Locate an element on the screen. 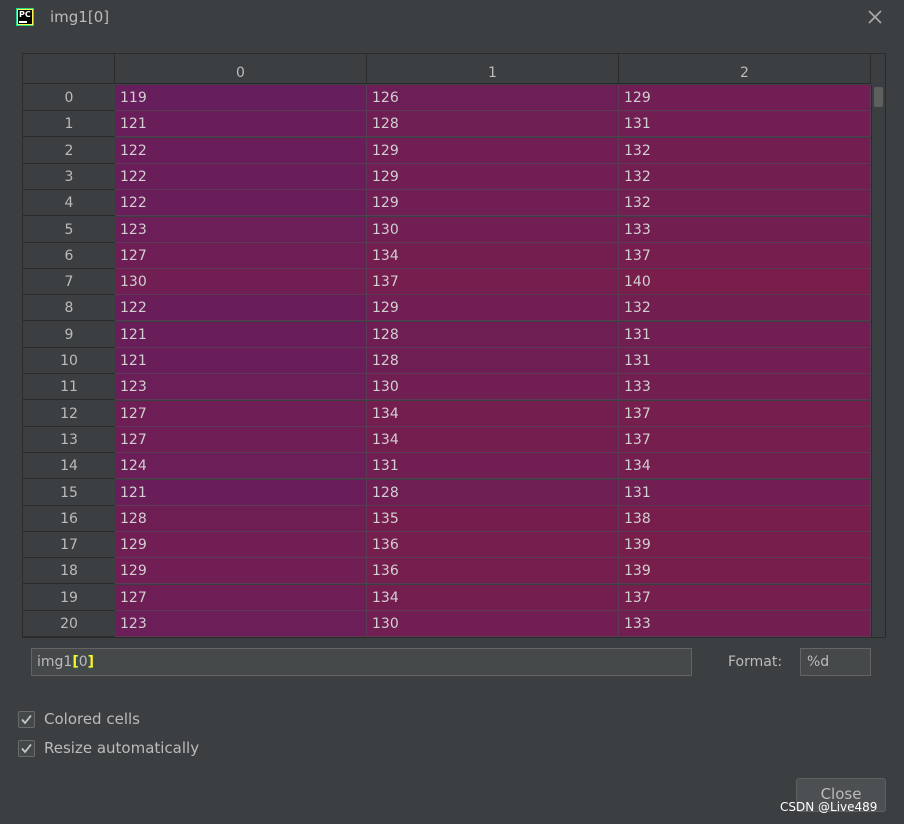 The image size is (904, 824). row-header: 9 is located at coordinates (69, 334).